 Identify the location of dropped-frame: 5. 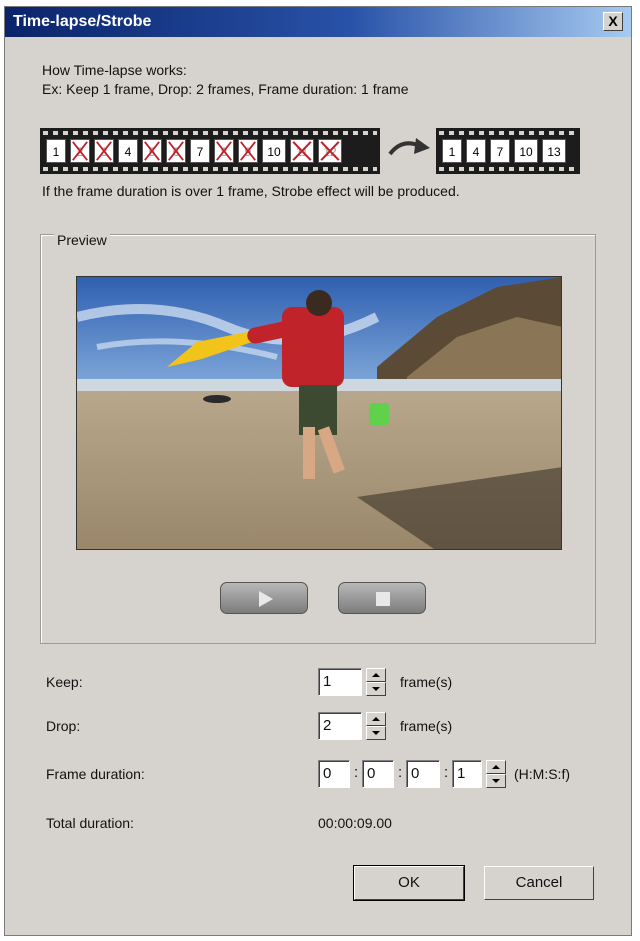
(152, 151).